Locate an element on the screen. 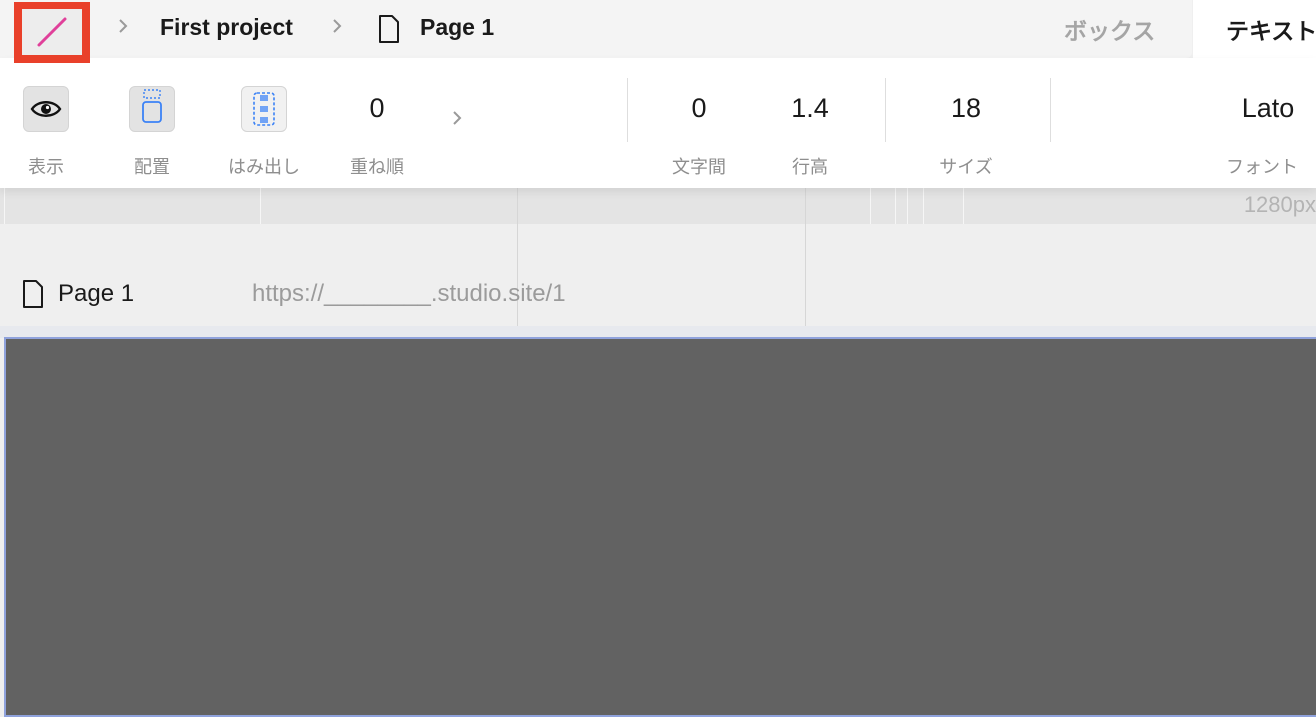  line-height-label: 行高 is located at coordinates (810, 167).